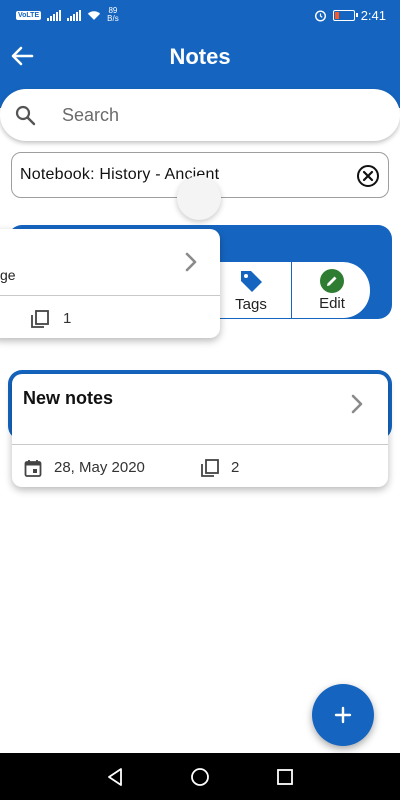 The width and height of the screenshot is (400, 800). What do you see at coordinates (373, 15) in the screenshot?
I see `clock: 2:41` at bounding box center [373, 15].